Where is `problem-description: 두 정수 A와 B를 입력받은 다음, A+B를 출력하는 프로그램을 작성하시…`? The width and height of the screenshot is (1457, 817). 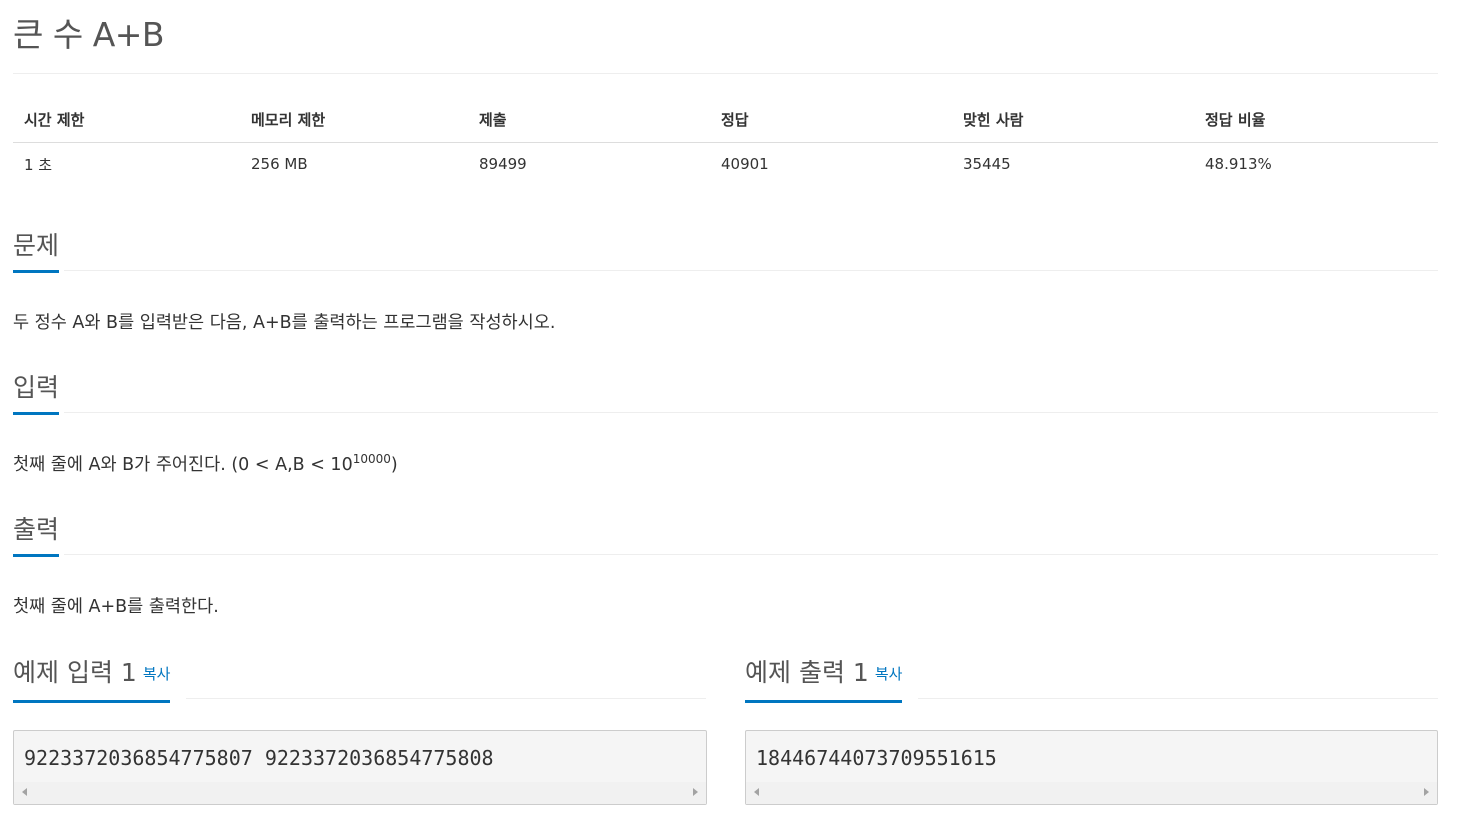
problem-description: 두 정수 A와 B를 입력받은 다음, A+B를 출력하는 프로그램을 작성하시… is located at coordinates (284, 323).